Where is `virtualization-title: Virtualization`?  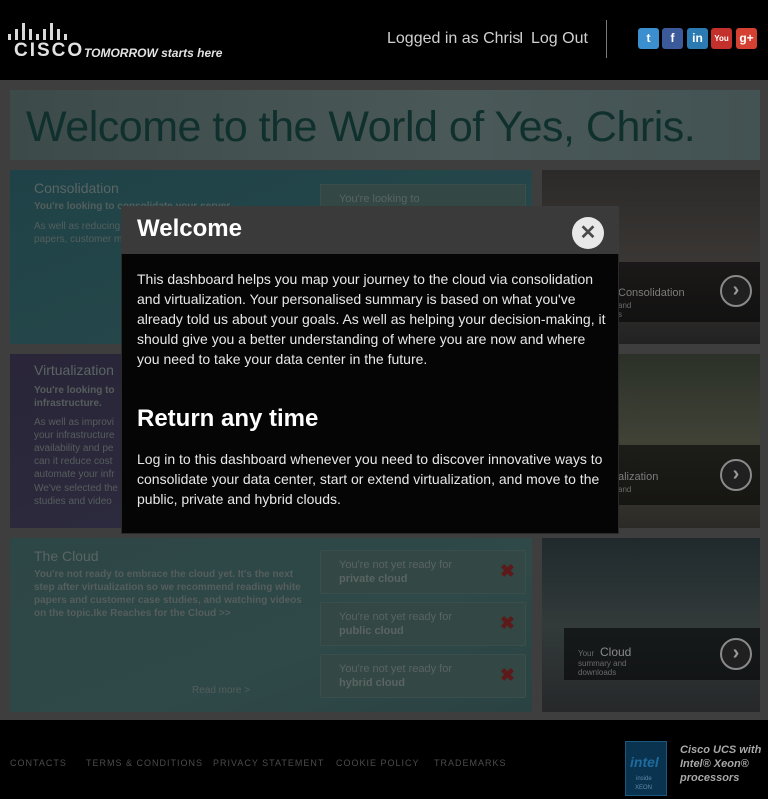
virtualization-title: Virtualization is located at coordinates (74, 370).